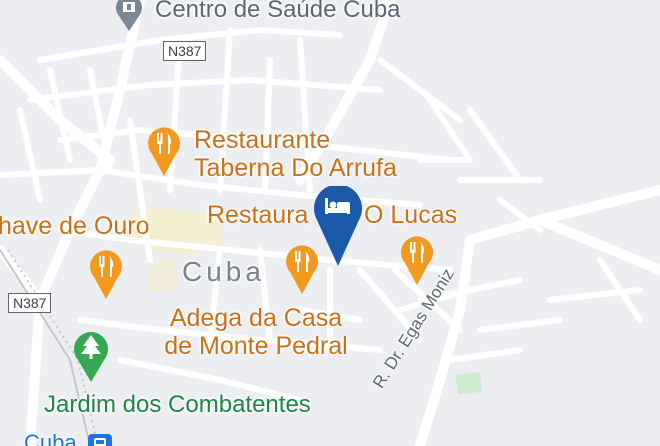 The image size is (660, 446). I want to click on restaurant-label-arrufa: Restaurante Taberna Do Arrufa, so click(295, 154).